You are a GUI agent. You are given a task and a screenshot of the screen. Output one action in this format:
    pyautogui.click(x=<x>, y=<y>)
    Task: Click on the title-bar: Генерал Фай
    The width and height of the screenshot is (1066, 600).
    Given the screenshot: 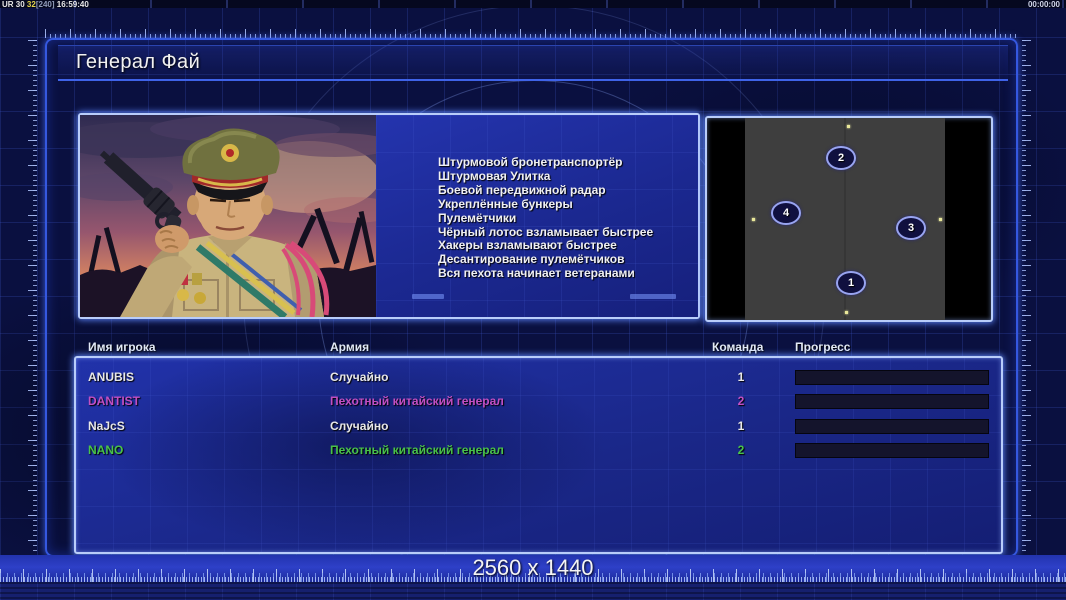 What is the action you would take?
    pyautogui.click(x=533, y=63)
    